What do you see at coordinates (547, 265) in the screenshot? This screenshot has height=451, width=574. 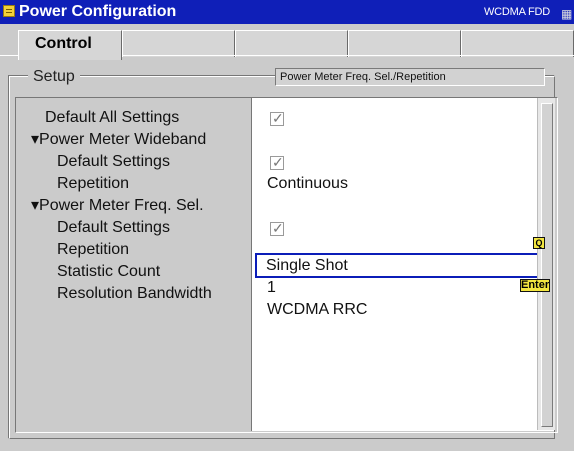 I see `scroll-thumb` at bounding box center [547, 265].